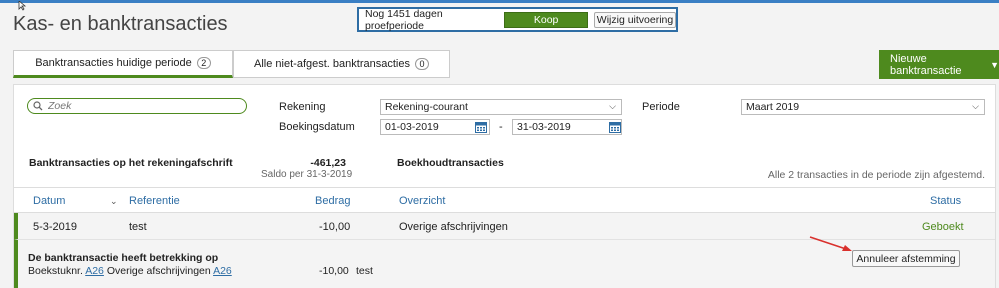 Image resolution: width=999 pixels, height=288 pixels. What do you see at coordinates (335, 227) in the screenshot?
I see `cell-bedrag: -10,00` at bounding box center [335, 227].